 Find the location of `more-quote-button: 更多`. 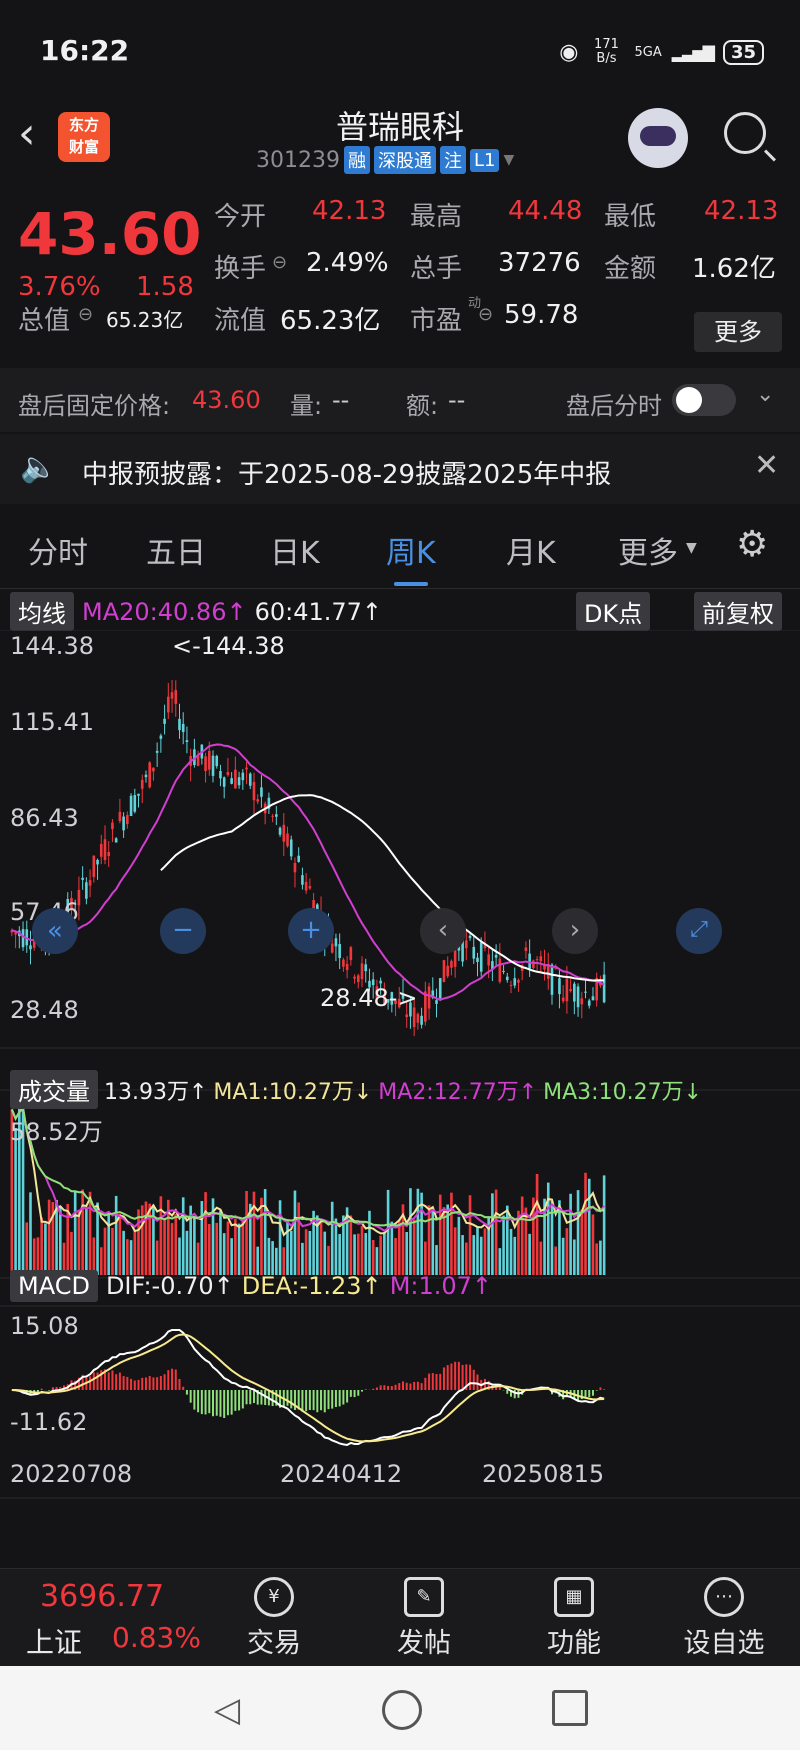

more-quote-button: 更多 is located at coordinates (738, 332).